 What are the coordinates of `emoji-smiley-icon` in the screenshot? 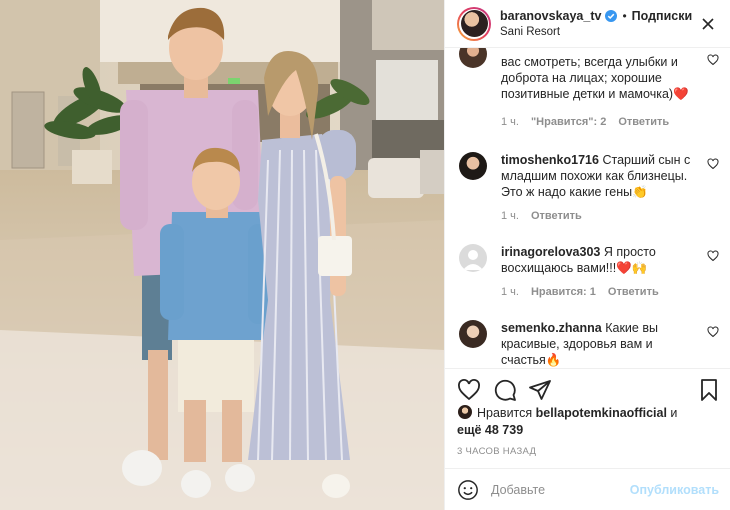 It's located at (468, 490).